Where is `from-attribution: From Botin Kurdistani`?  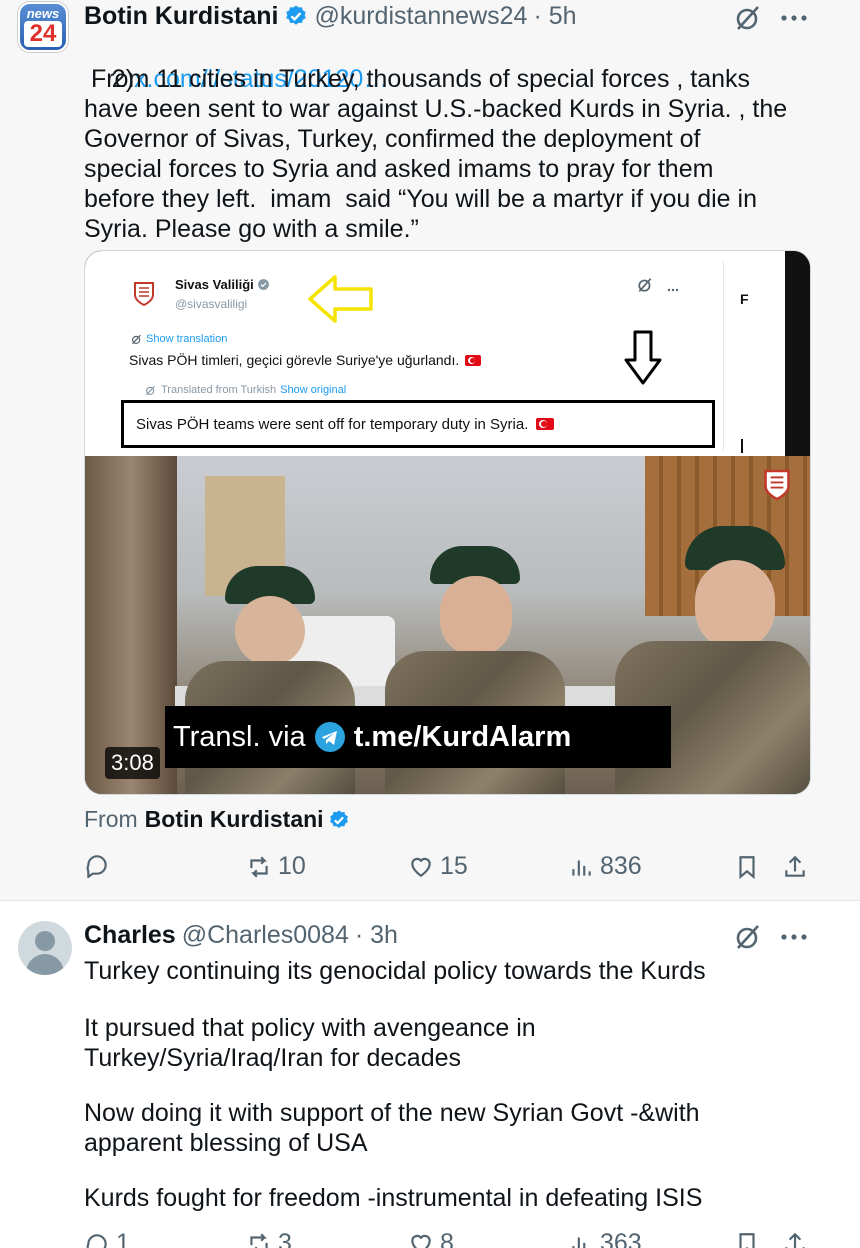
from-attribution: From Botin Kurdistani is located at coordinates (217, 819).